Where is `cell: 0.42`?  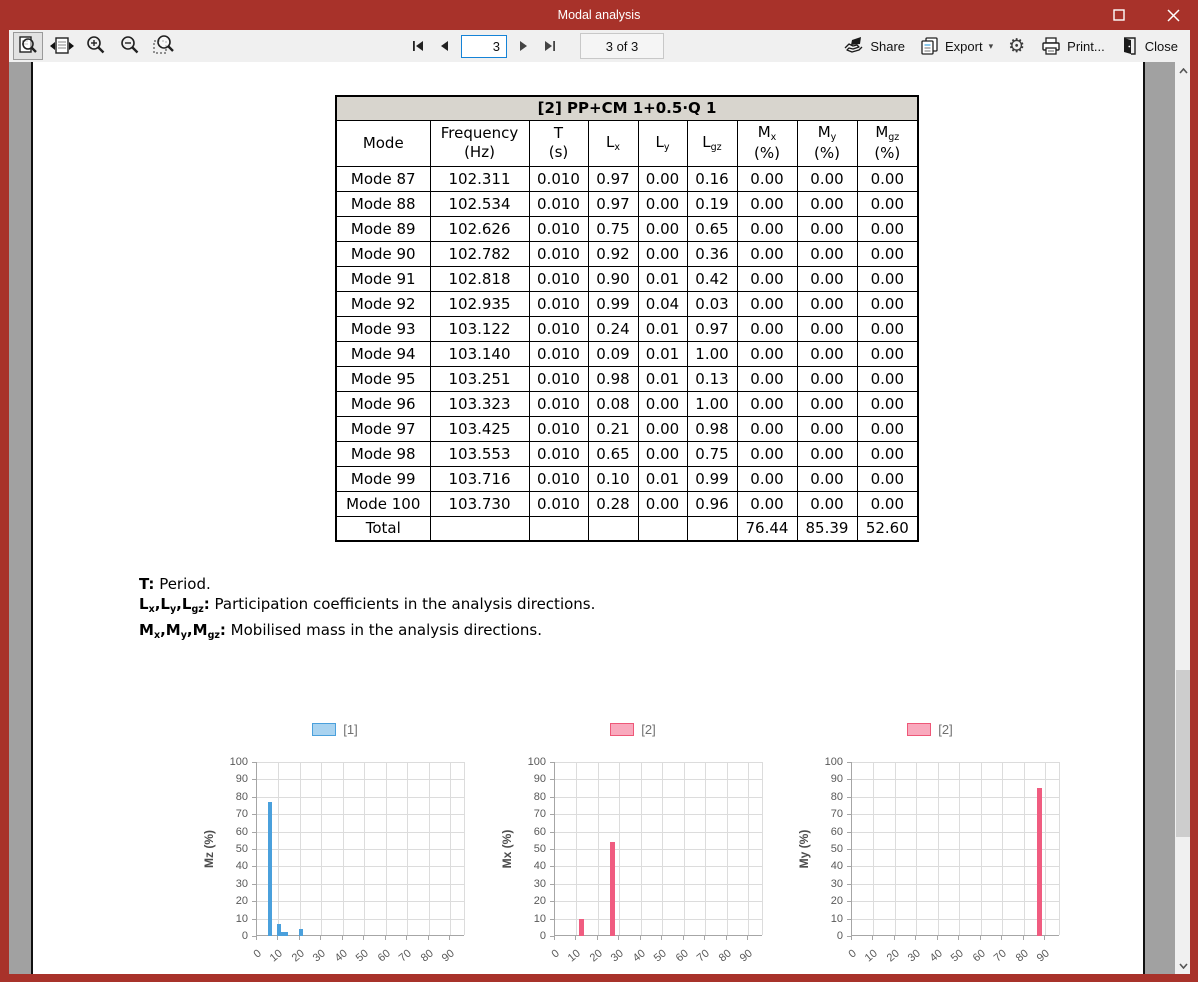
cell: 0.42 is located at coordinates (712, 278).